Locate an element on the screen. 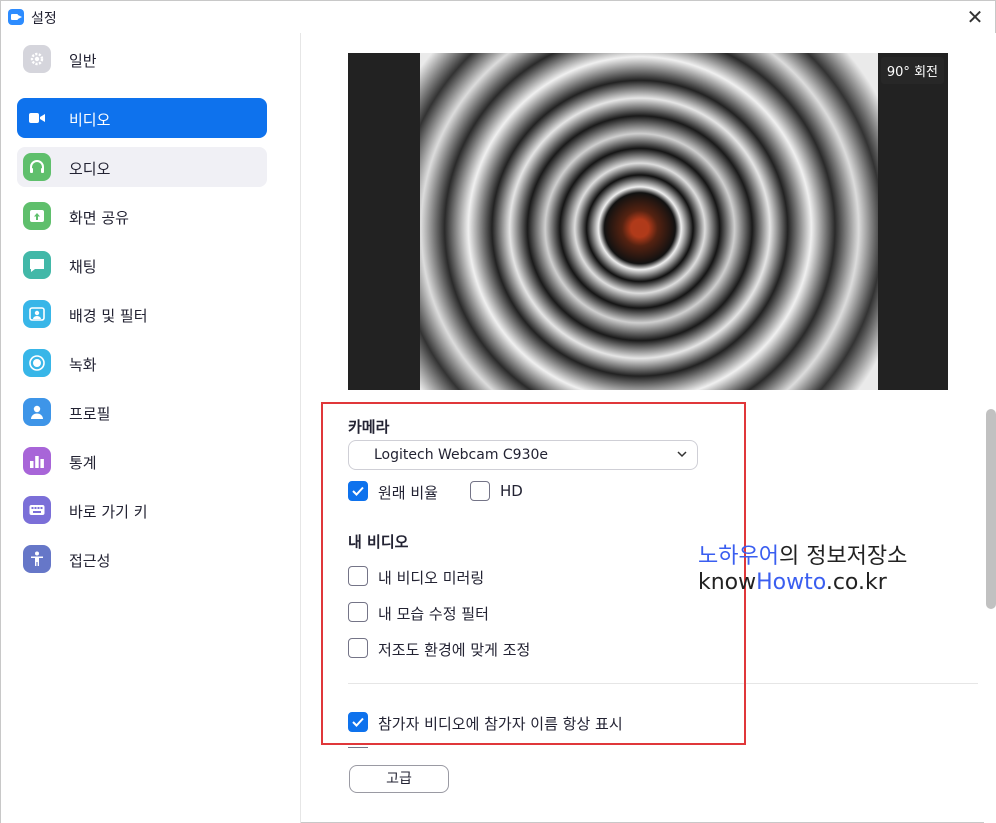 The width and height of the screenshot is (996, 823). sidebar-item-label: 바로 가기 키 is located at coordinates (108, 512).